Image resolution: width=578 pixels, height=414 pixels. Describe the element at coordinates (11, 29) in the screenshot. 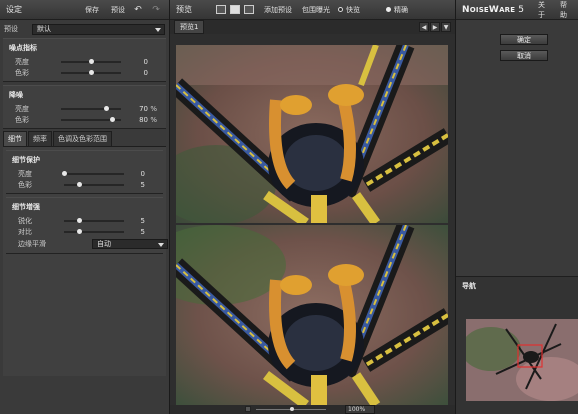

I see `preset-label: 预设` at that location.